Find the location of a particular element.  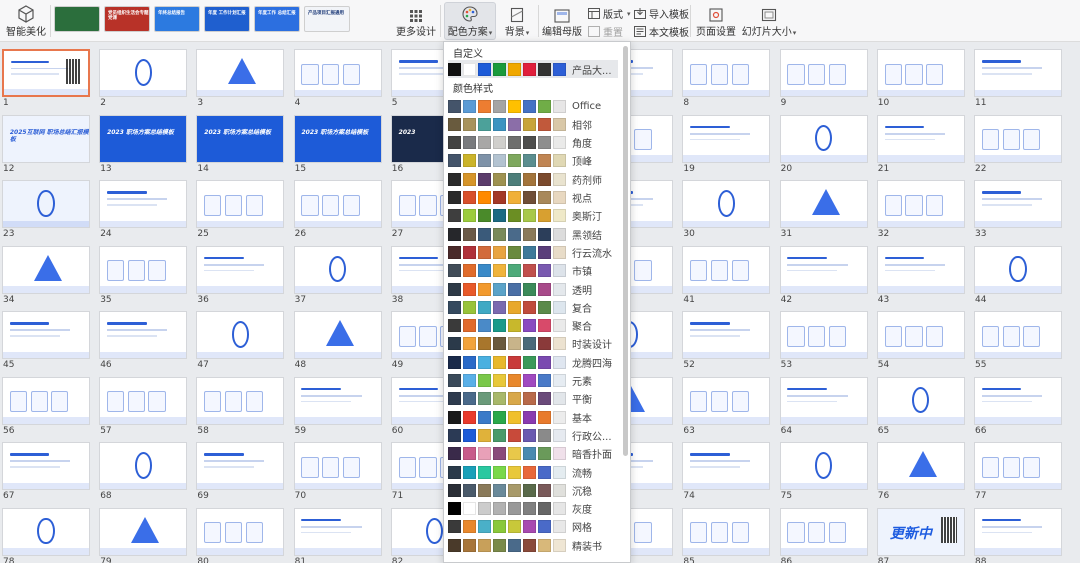

color-scheme-item: 聚合 is located at coordinates (533, 326).